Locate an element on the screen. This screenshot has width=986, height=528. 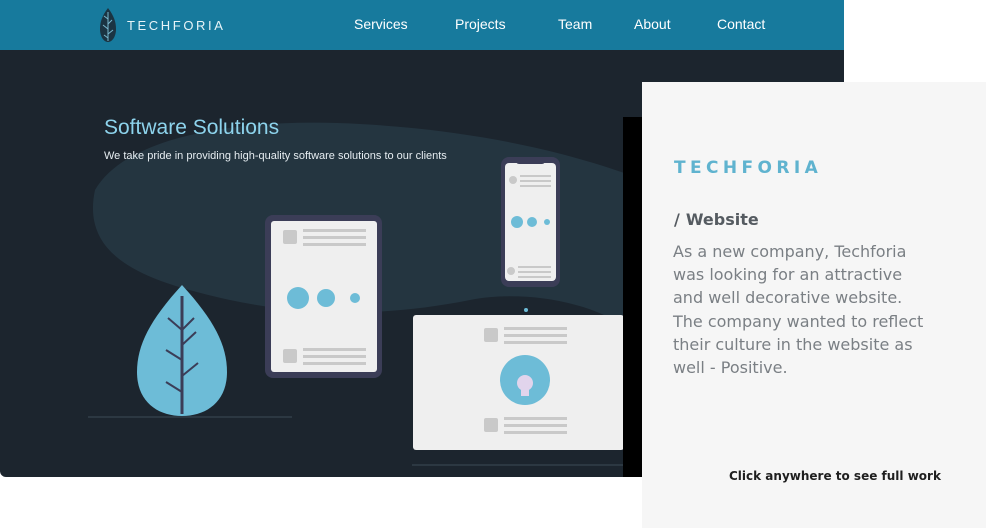
leaf-logo-icon is located at coordinates (108, 25).